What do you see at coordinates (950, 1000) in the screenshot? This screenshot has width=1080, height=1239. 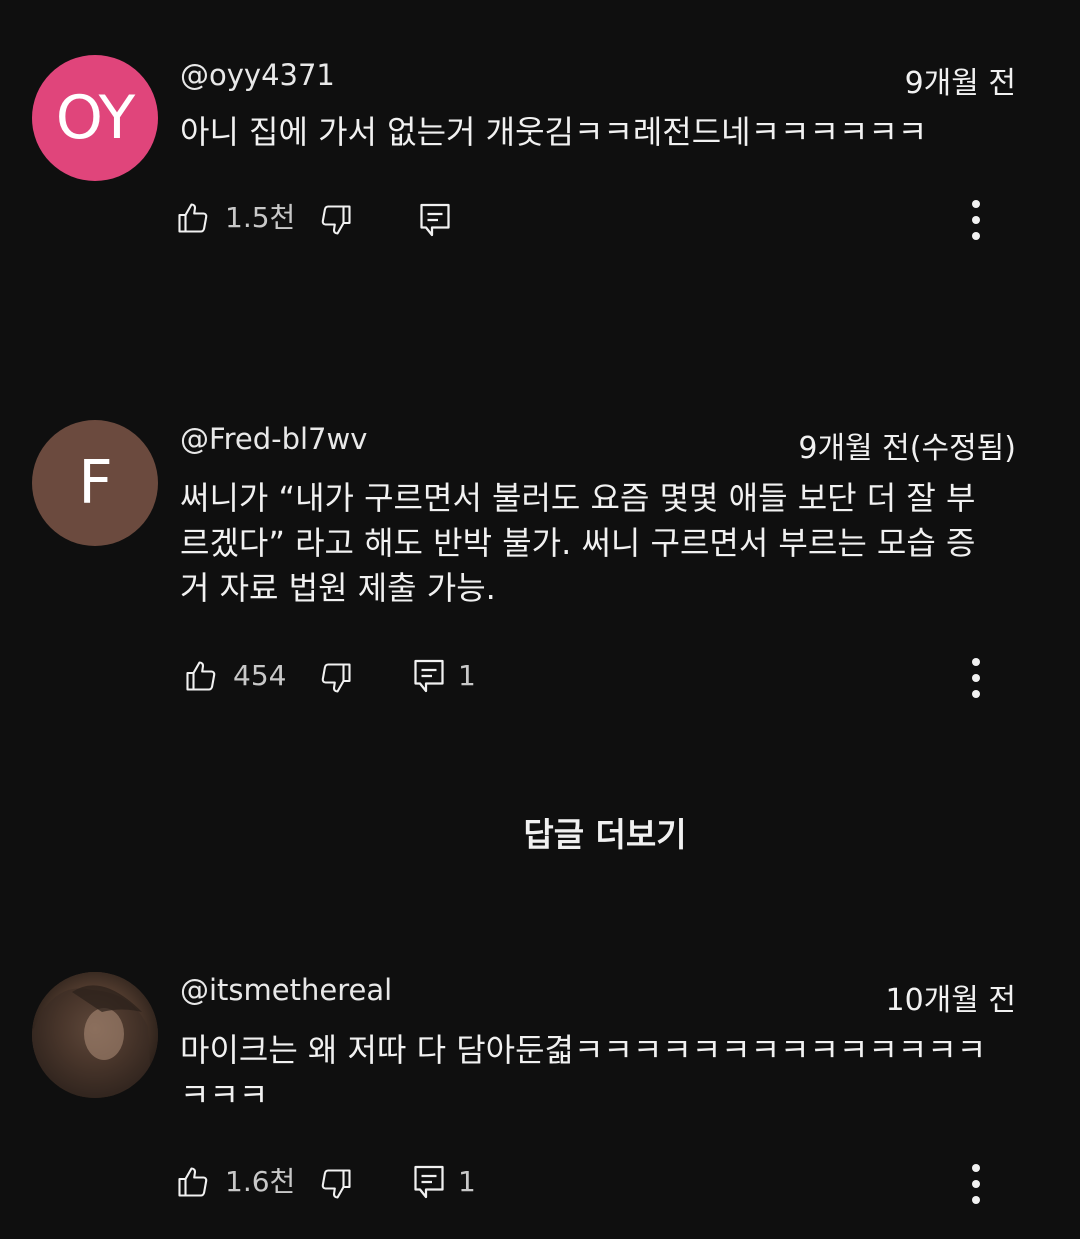 I see `comment-timestamp: 10개월 전` at bounding box center [950, 1000].